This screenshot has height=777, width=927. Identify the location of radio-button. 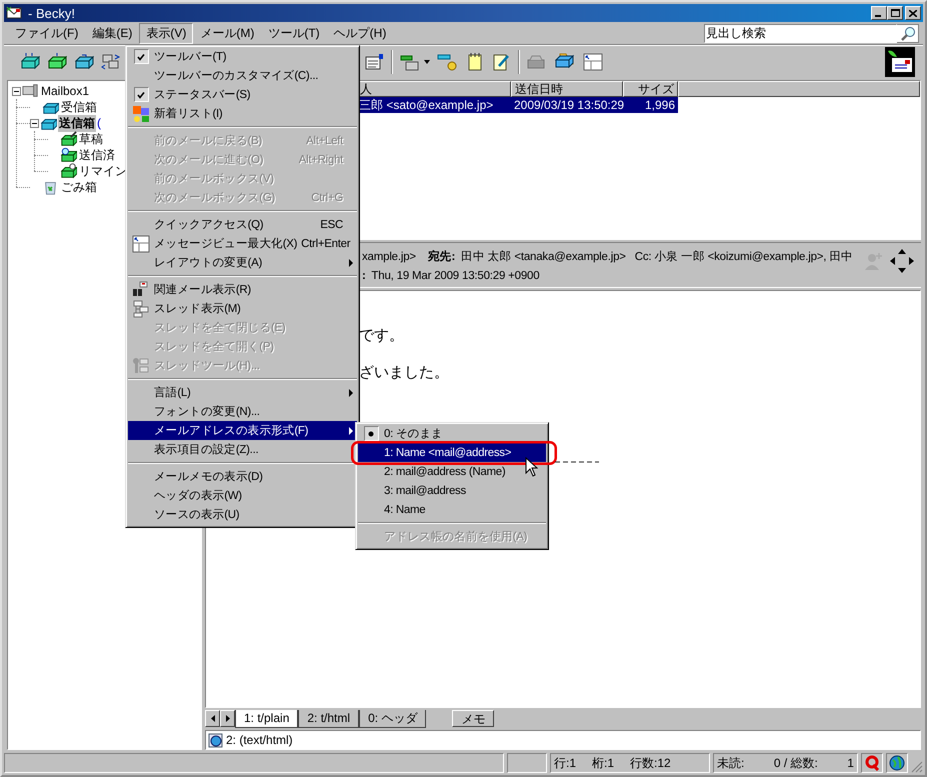
(371, 433).